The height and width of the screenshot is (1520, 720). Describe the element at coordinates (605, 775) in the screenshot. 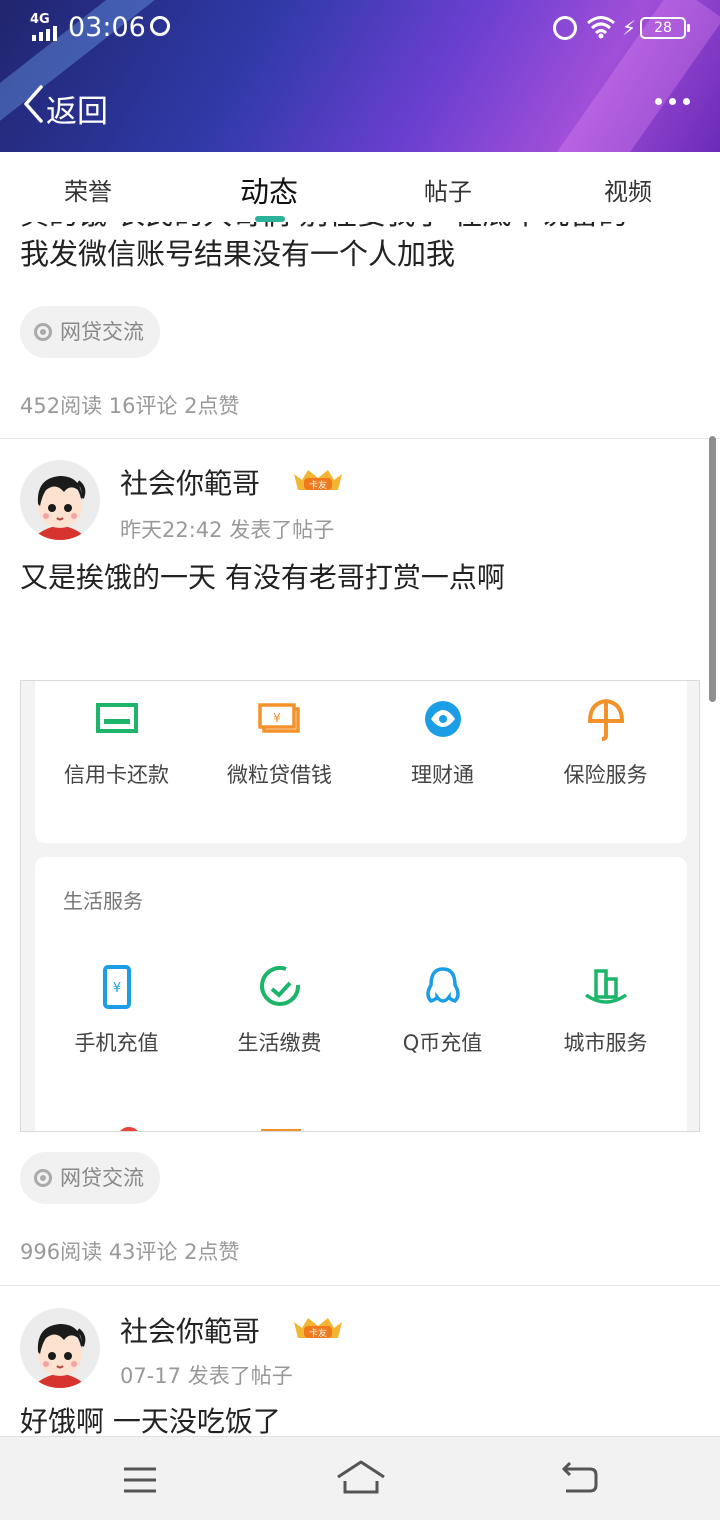

I see `grid-label: 保险服务` at that location.